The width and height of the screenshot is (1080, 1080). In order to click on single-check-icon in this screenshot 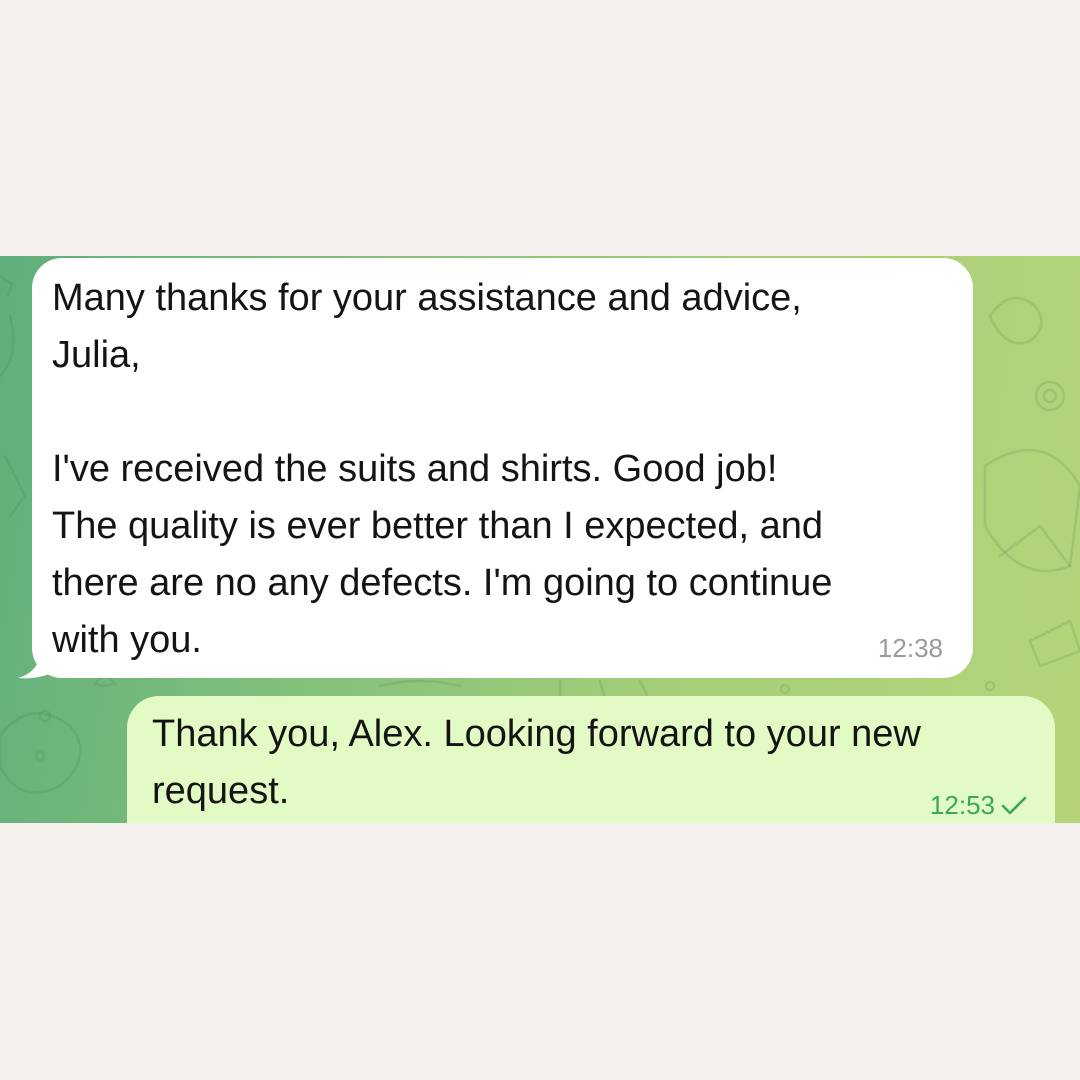, I will do `click(1014, 805)`.